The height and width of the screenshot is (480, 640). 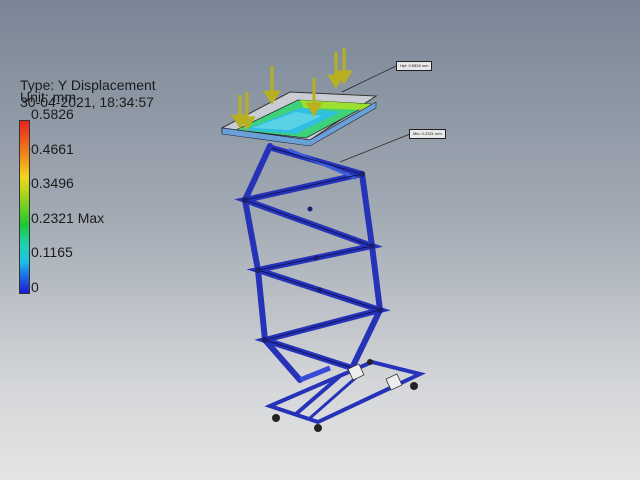 What do you see at coordinates (414, 66) in the screenshot?
I see `max-probe-label: Hpt: 0.5826 mm` at bounding box center [414, 66].